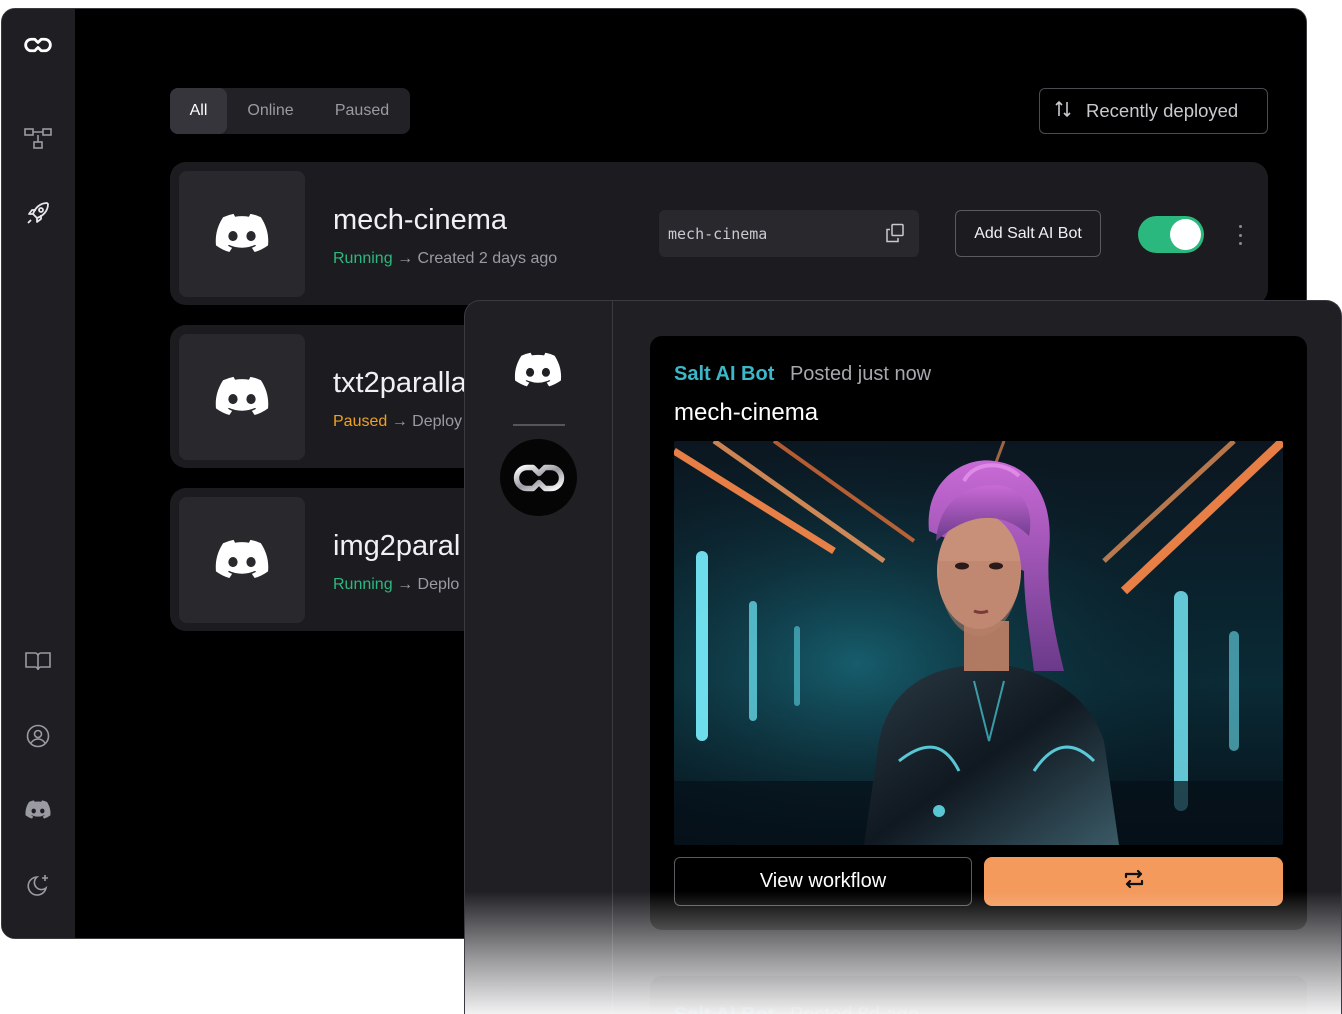 The image size is (1342, 1014). Describe the element at coordinates (1240, 235) in the screenshot. I see `more-options-icon` at that location.